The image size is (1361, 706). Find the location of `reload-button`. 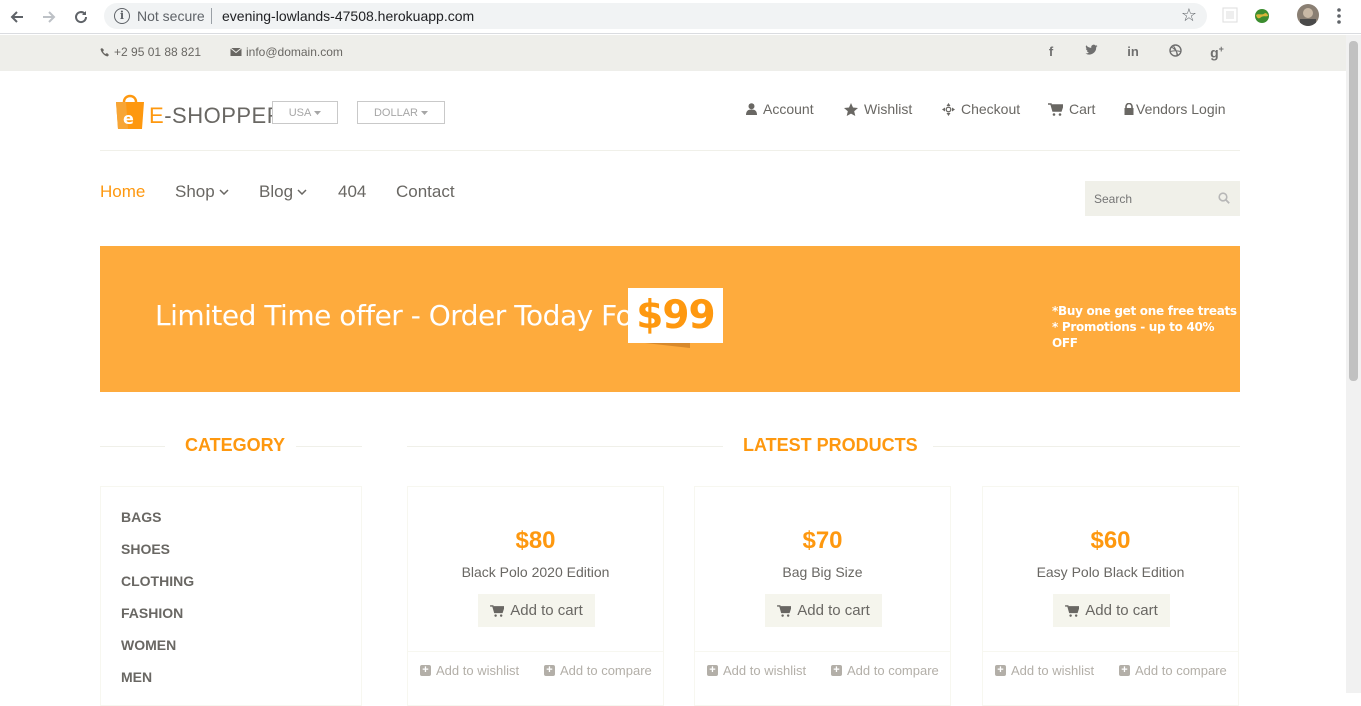

reload-button is located at coordinates (81, 17).